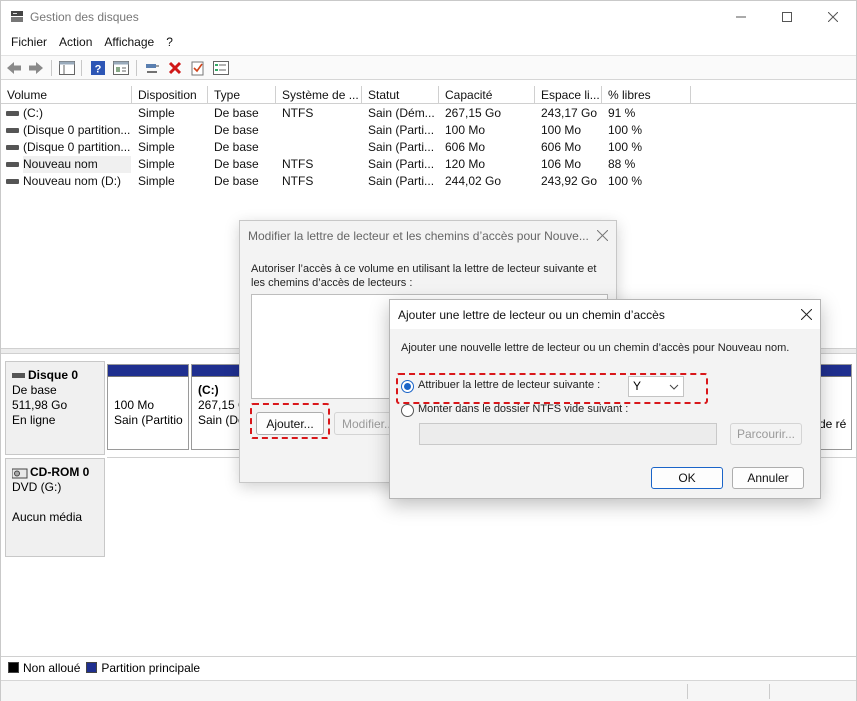 The image size is (857, 701). What do you see at coordinates (242, 95) in the screenshot?
I see `col-type: Type` at bounding box center [242, 95].